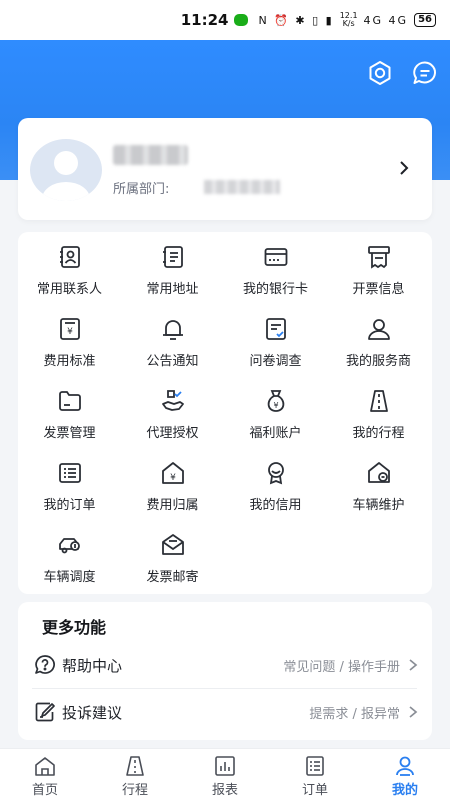 The height and width of the screenshot is (800, 450). I want to click on grid-item-expense-attribution: ¥ 费用归属, so click(172, 485).